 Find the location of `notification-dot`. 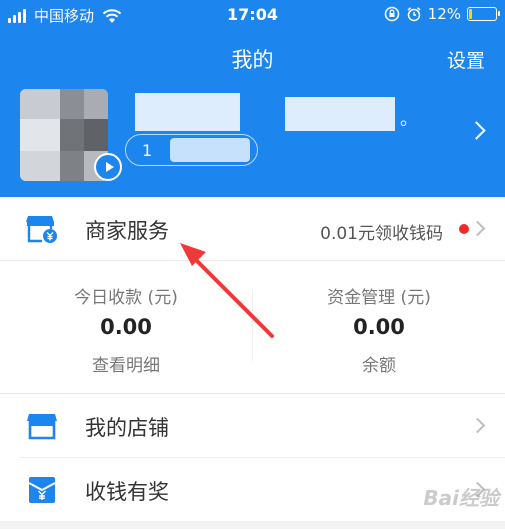

notification-dot is located at coordinates (464, 229).